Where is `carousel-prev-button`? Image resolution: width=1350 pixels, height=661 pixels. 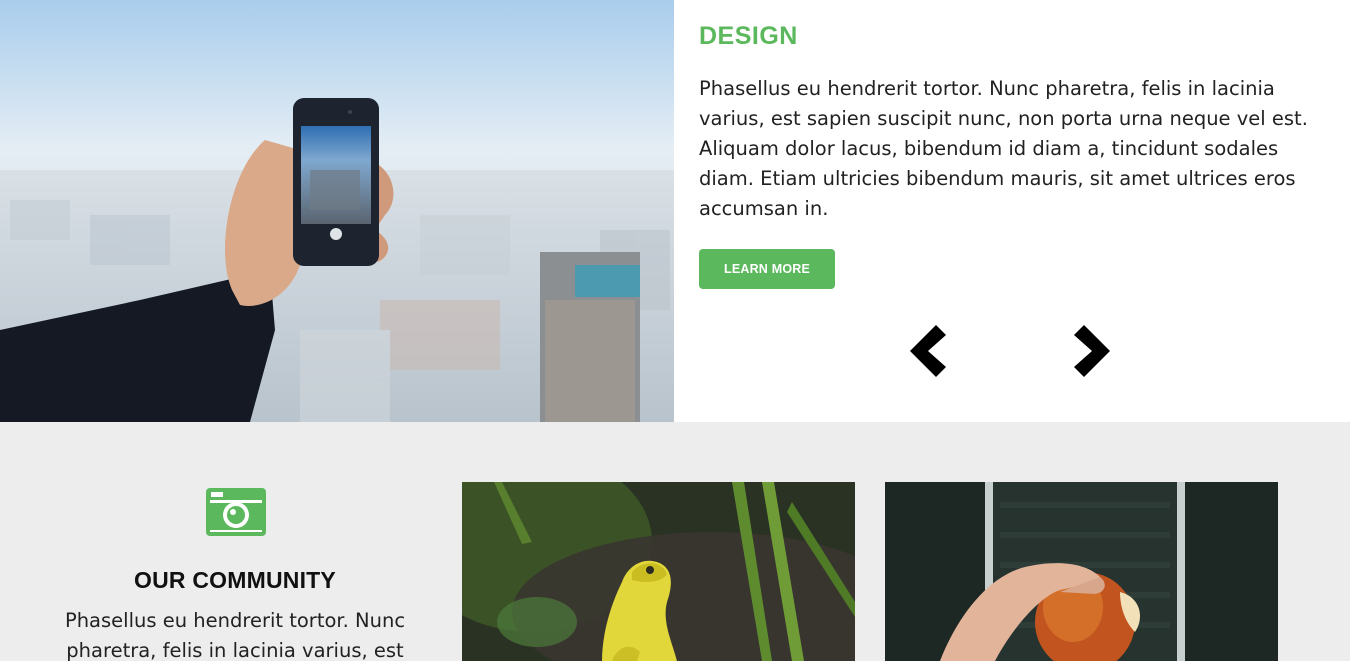
carousel-prev-button is located at coordinates (928, 351).